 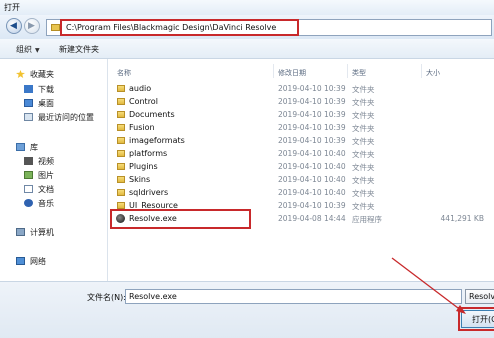 I want to click on document-icon, so click(x=28, y=189).